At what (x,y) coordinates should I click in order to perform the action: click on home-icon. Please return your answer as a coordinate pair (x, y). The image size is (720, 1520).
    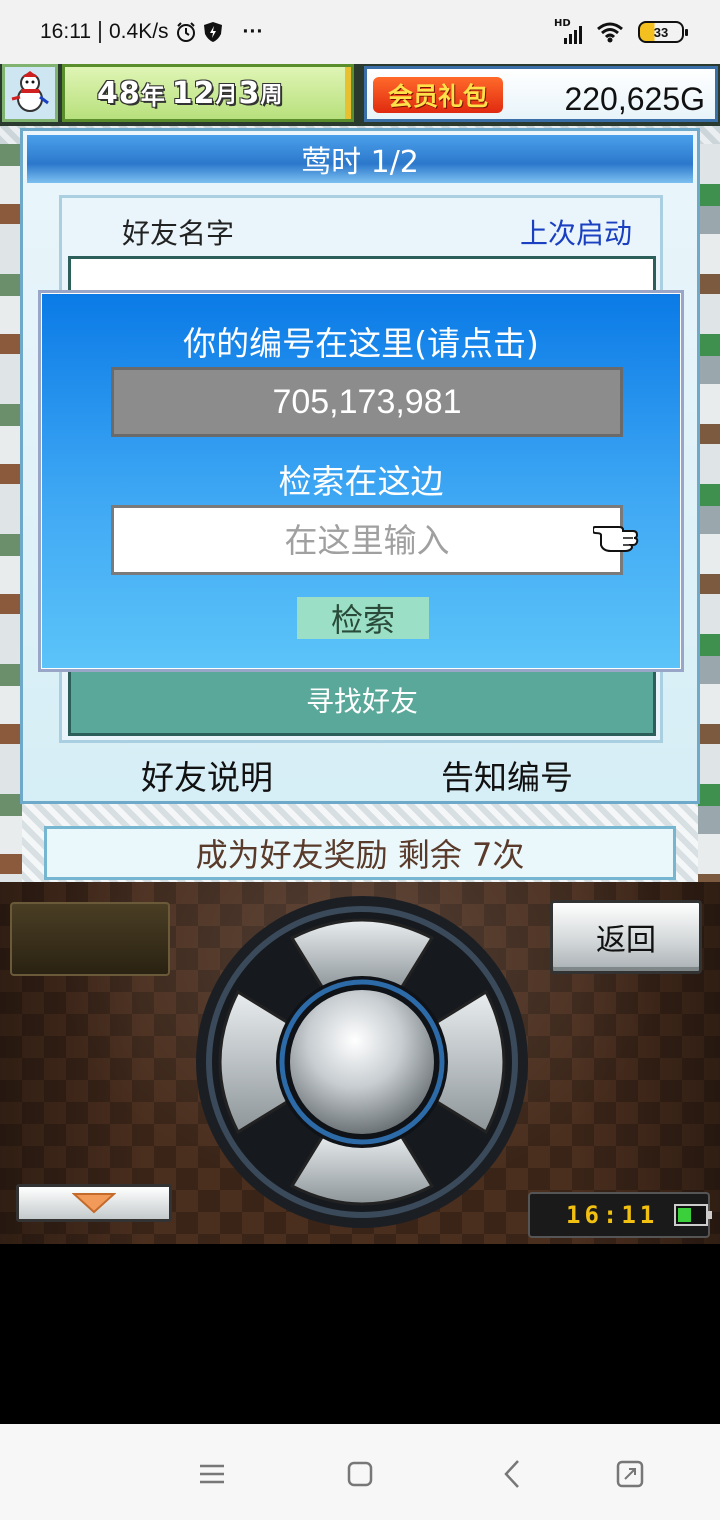
    Looking at the image, I should click on (360, 1474).